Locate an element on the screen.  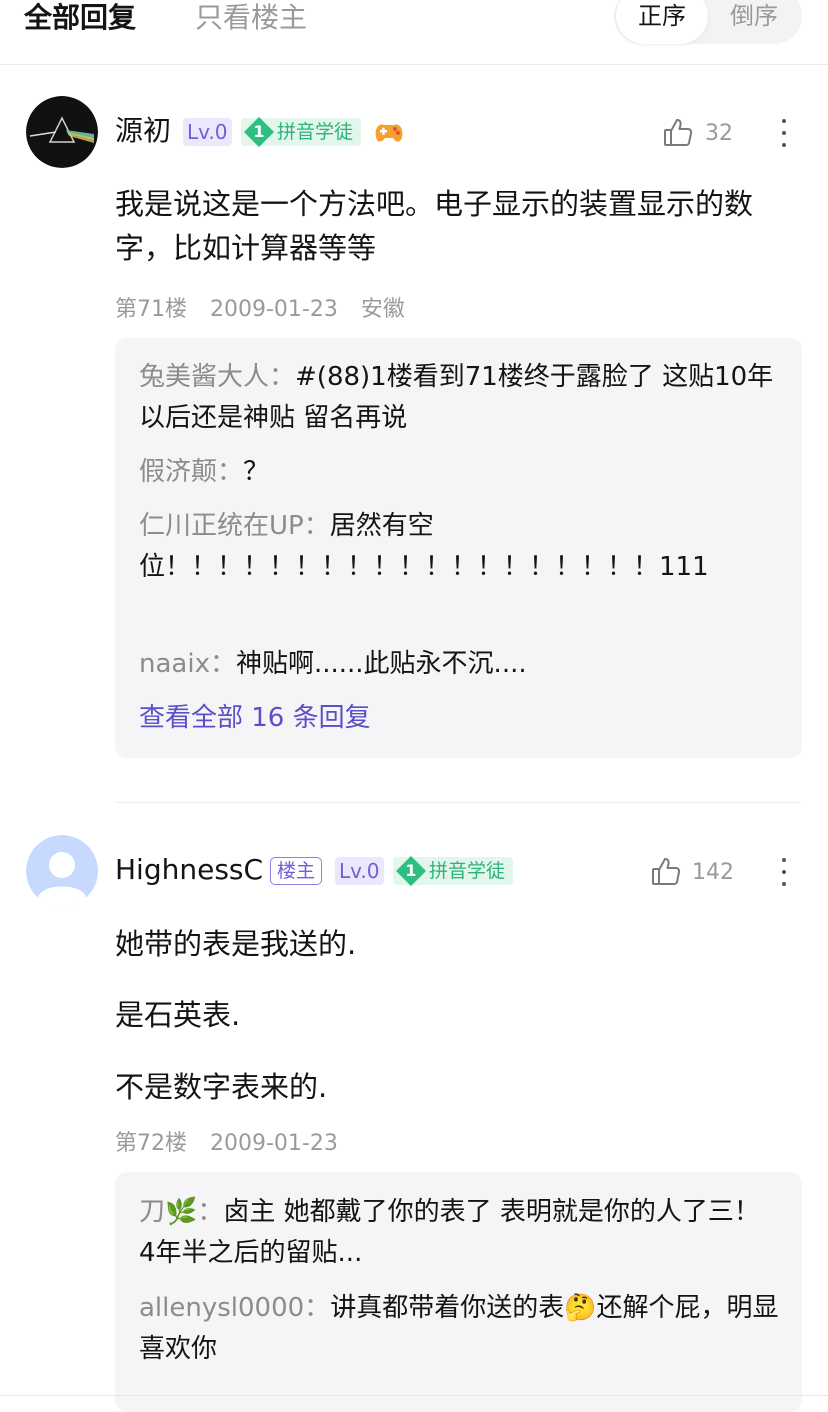
gamepad-icon is located at coordinates (389, 132).